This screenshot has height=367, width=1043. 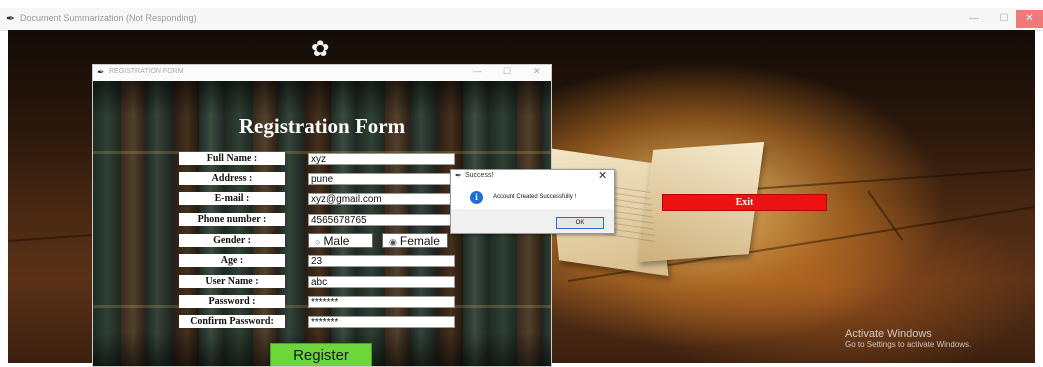 I want to click on activate-title: Activate Windows, so click(x=888, y=334).